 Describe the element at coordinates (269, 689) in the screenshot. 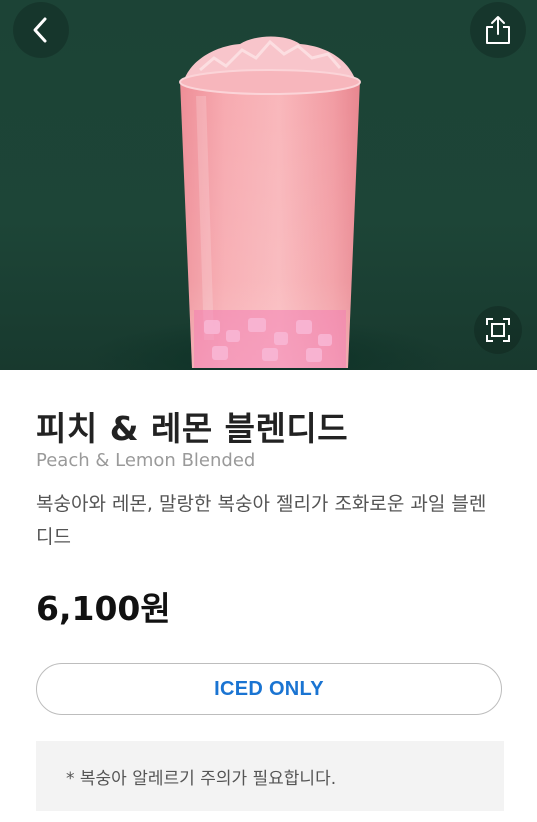

I see `iced-only-button: ICED ONLY` at that location.